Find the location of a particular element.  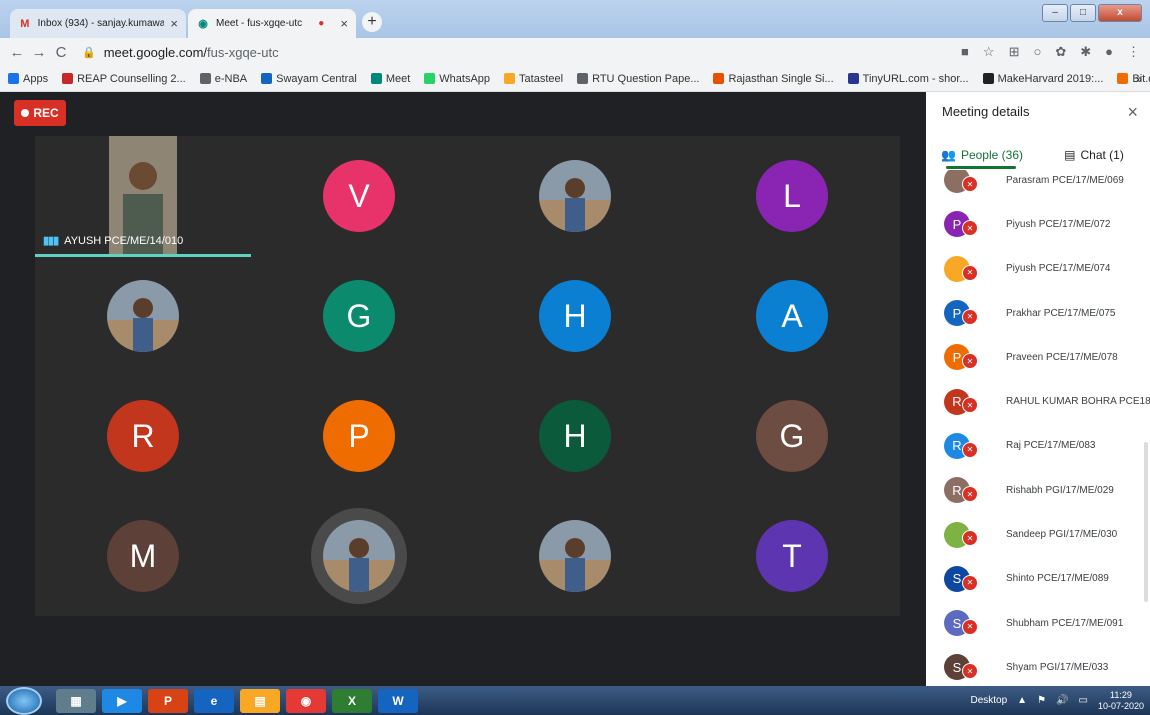

menu-icon: ⋮ is located at coordinates (1133, 52).